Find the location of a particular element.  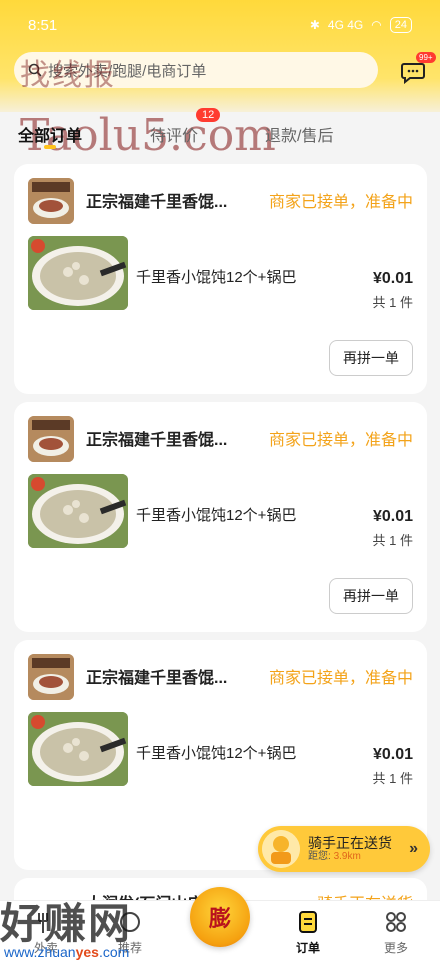

wifi-icon: ◠ is located at coordinates (376, 25).